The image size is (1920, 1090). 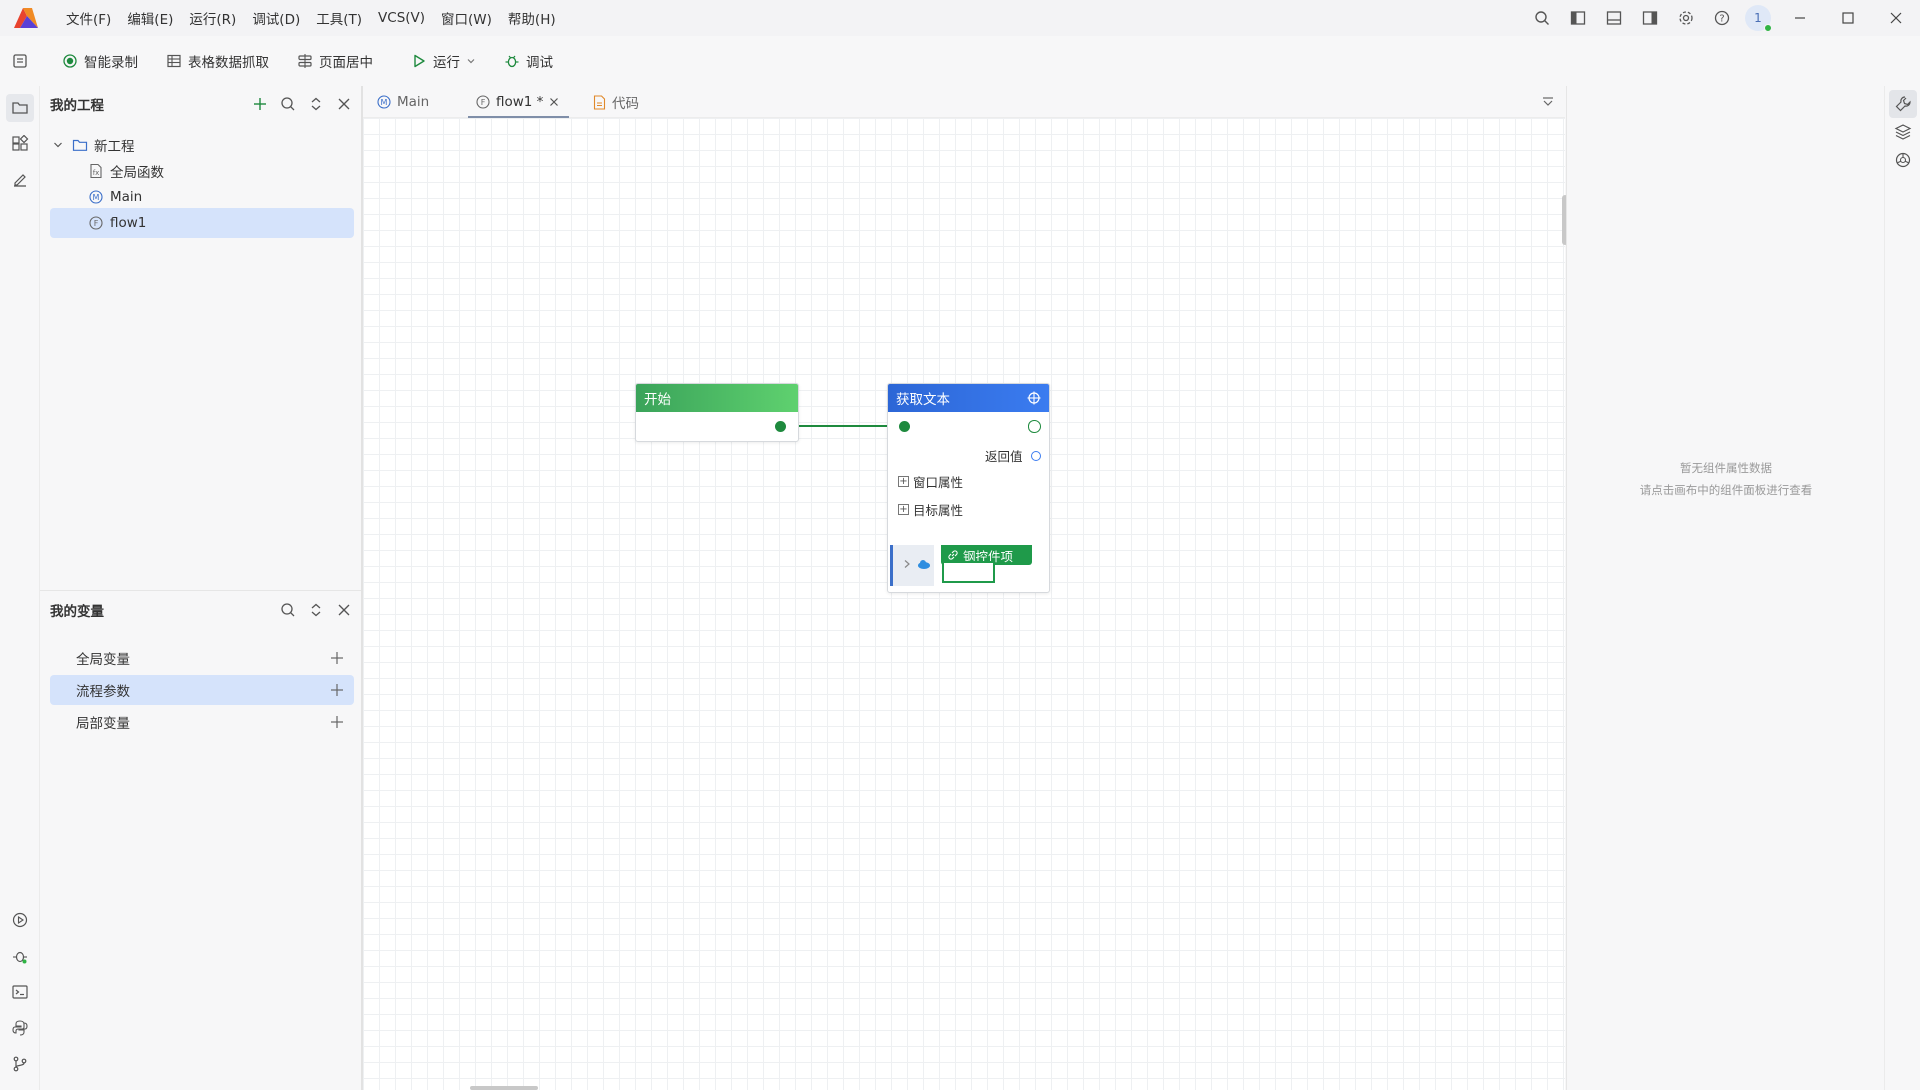 What do you see at coordinates (907, 564) in the screenshot?
I see `chevron-right-icon` at bounding box center [907, 564].